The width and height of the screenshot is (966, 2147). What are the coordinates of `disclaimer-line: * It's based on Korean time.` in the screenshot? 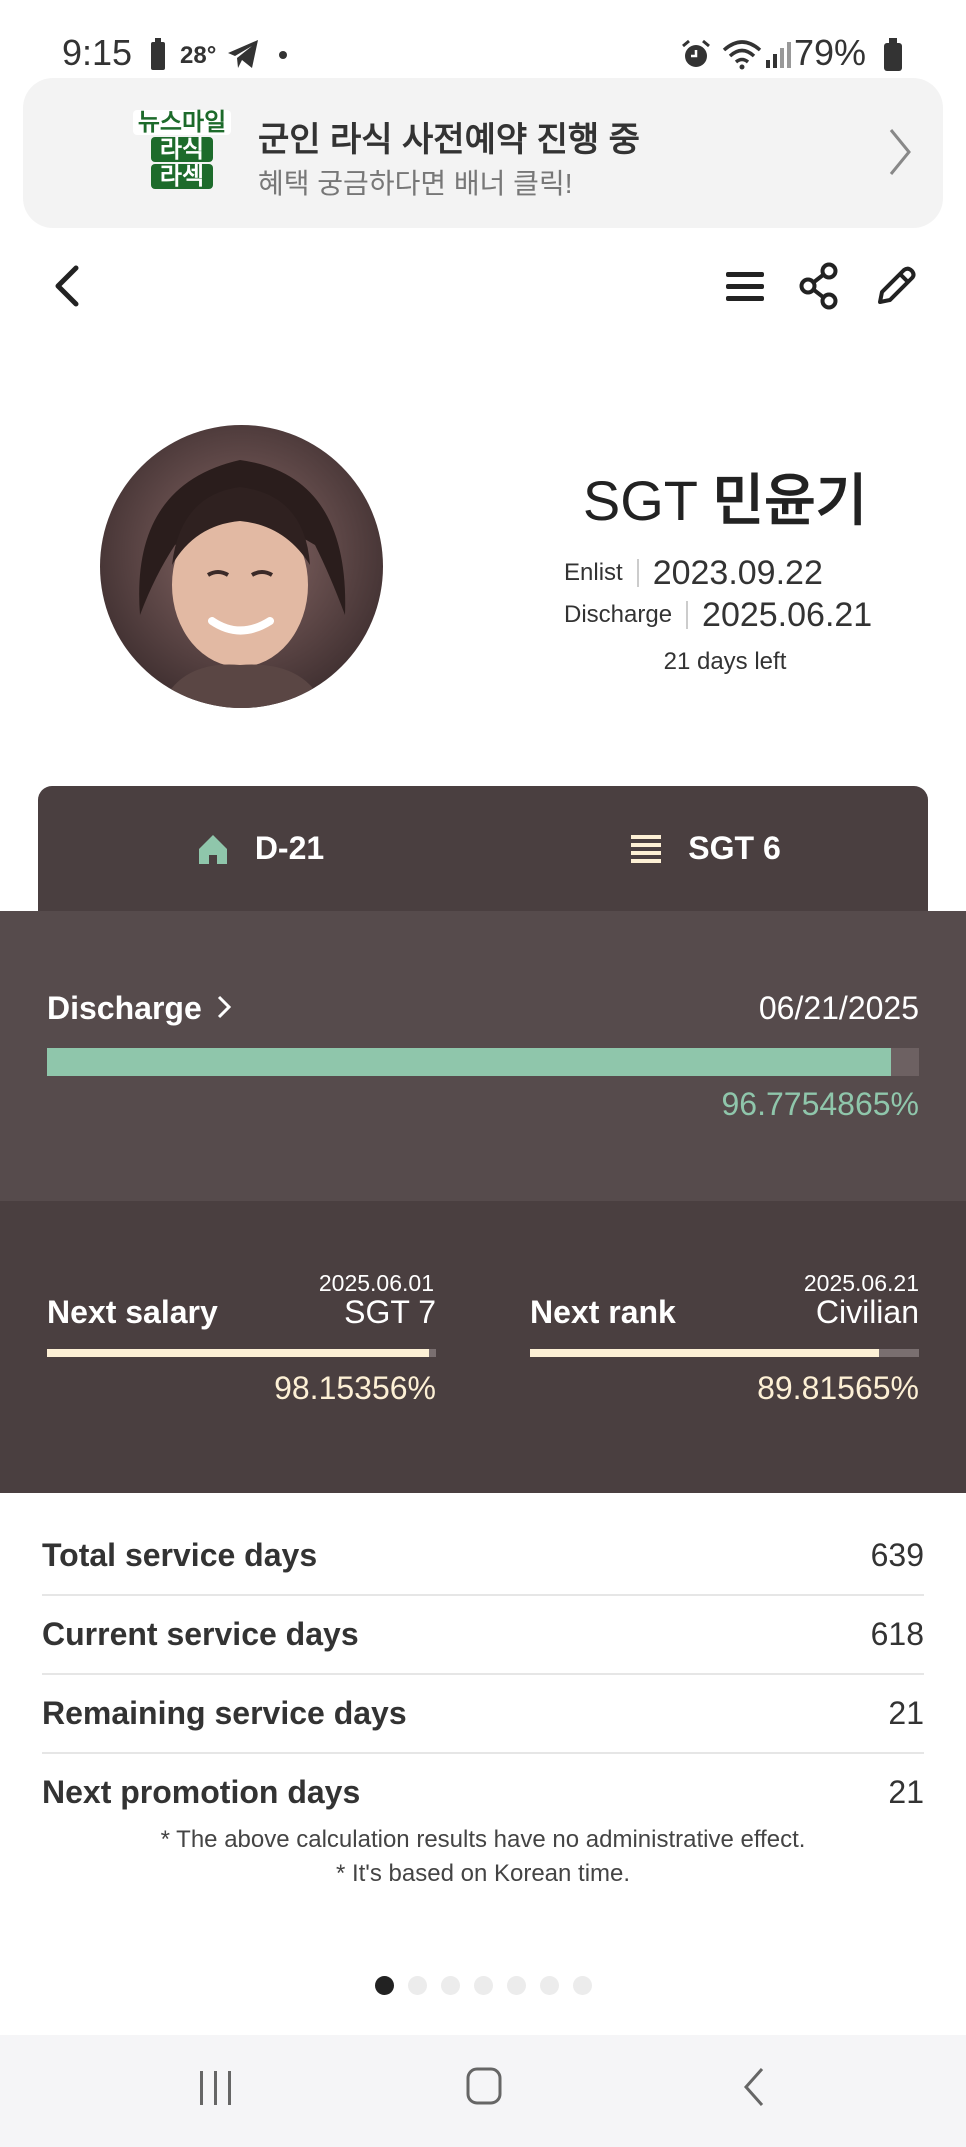 It's located at (483, 1873).